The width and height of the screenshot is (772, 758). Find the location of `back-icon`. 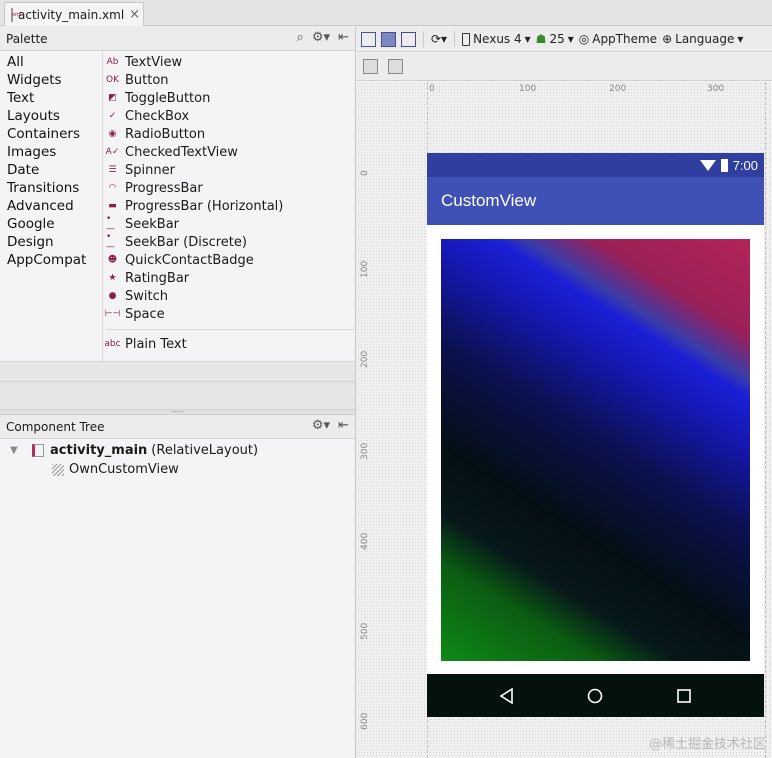

back-icon is located at coordinates (507, 695).